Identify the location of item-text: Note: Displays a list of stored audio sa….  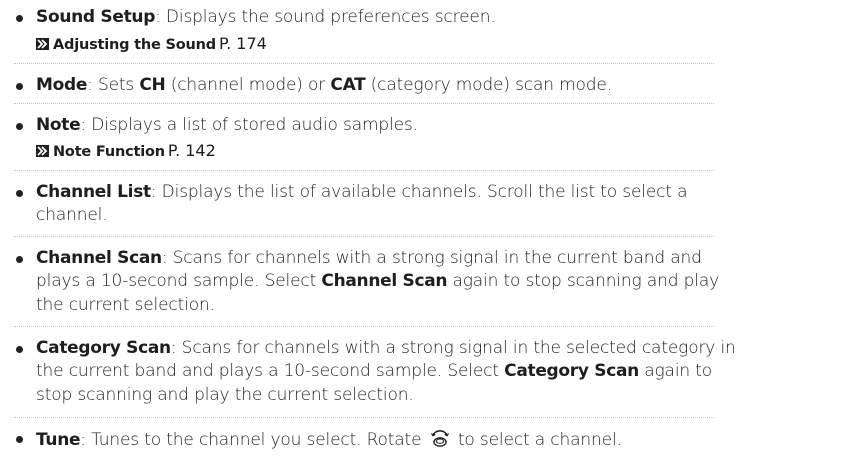
(420, 125).